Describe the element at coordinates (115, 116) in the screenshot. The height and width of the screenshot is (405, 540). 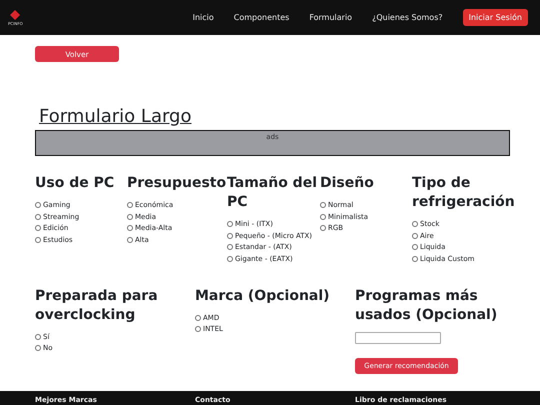
I see `form-title: Formulario Largo` at that location.